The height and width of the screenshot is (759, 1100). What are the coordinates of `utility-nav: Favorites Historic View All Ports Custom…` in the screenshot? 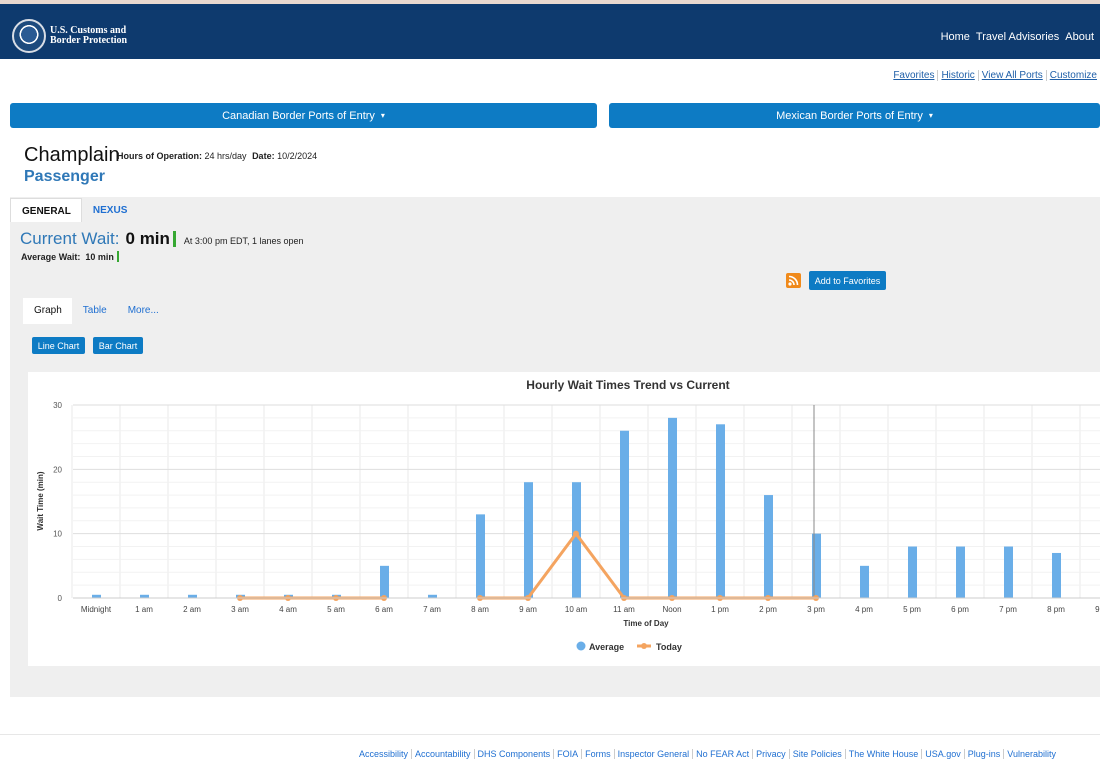 It's located at (995, 75).